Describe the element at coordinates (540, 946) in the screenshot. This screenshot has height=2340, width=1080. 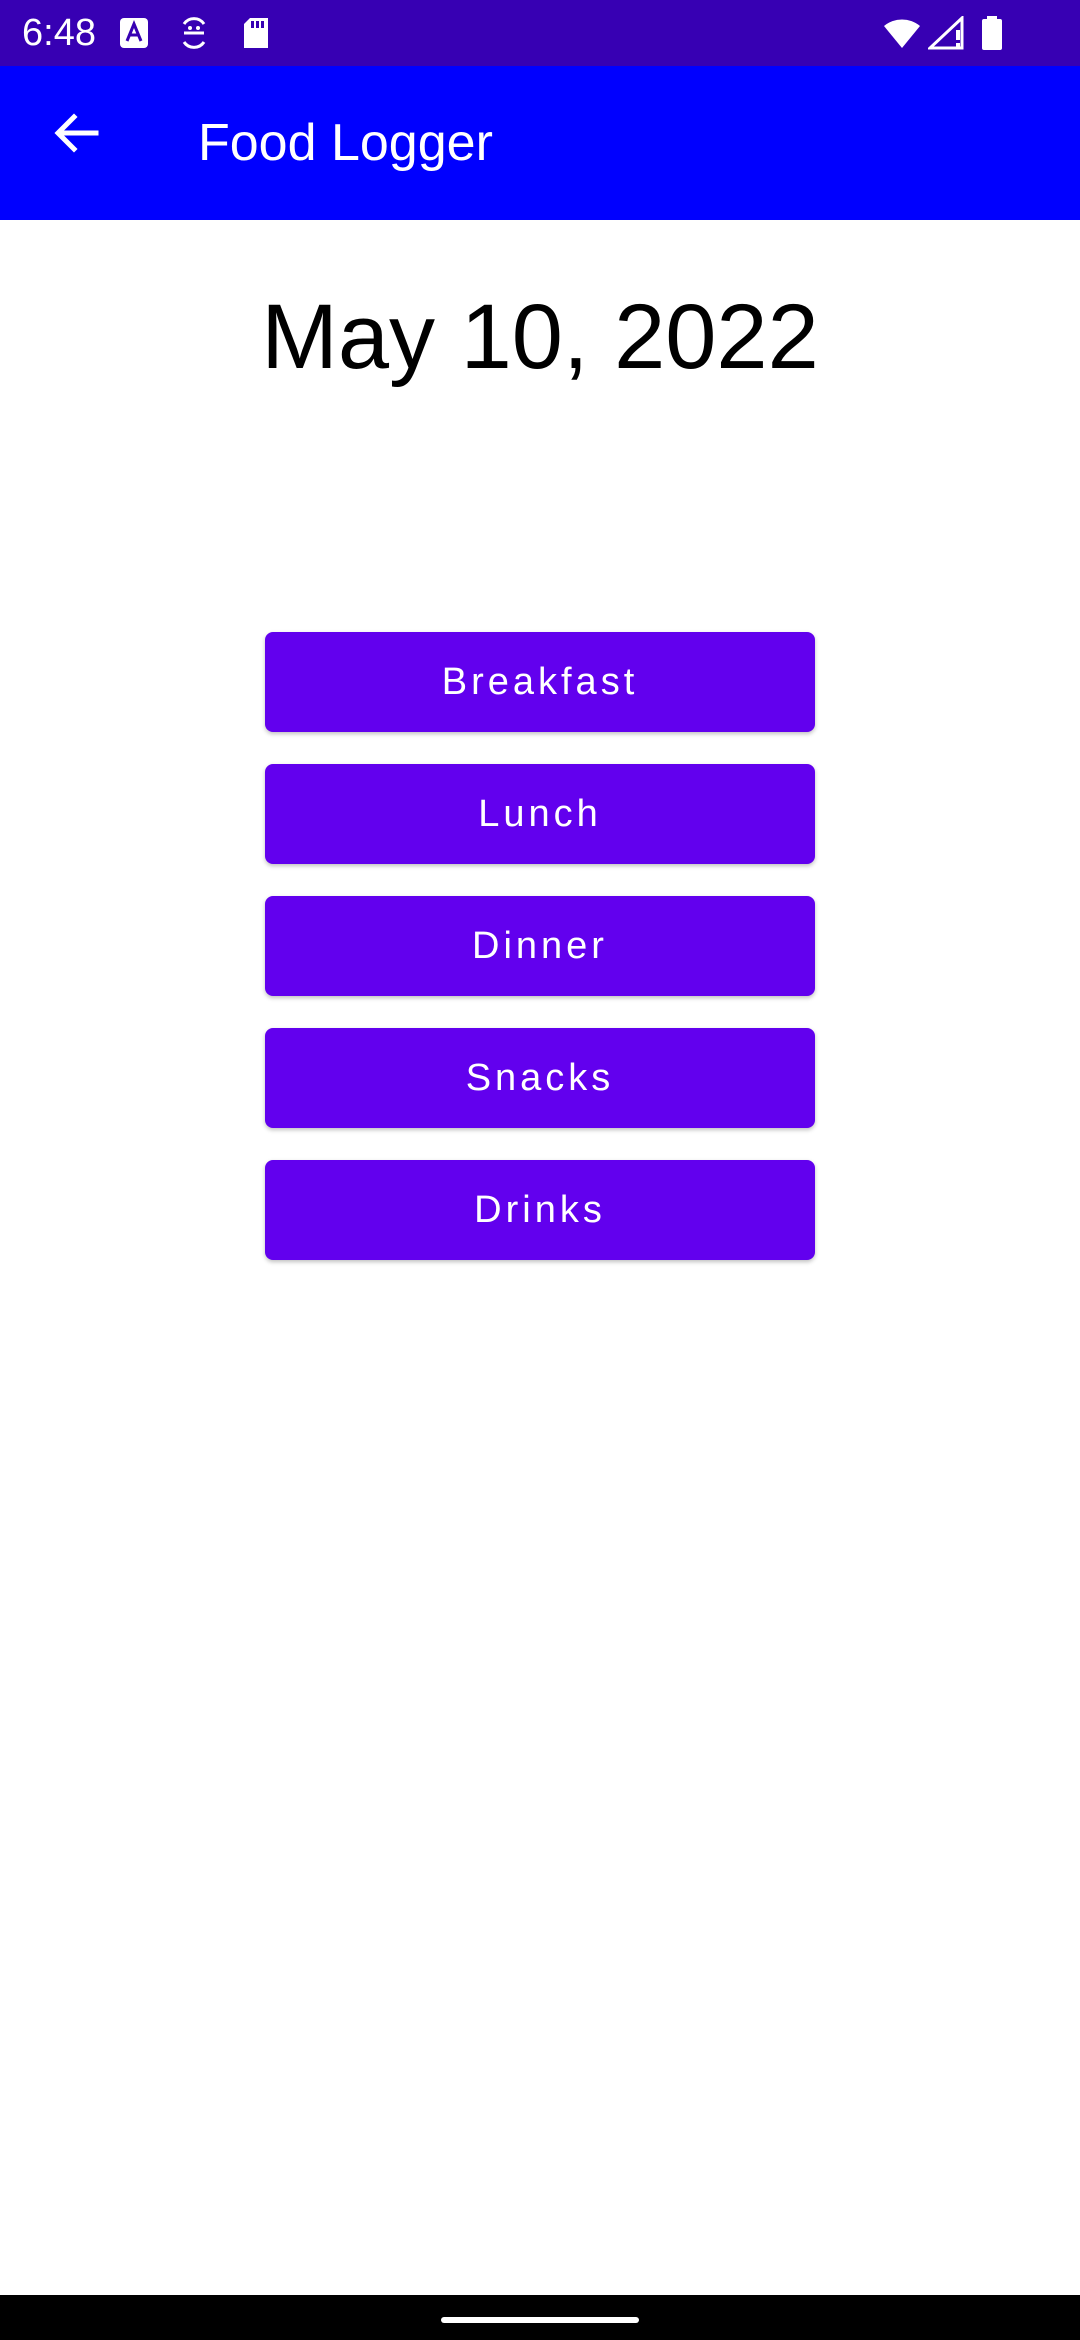
I see `dinner-button: Dinner` at that location.